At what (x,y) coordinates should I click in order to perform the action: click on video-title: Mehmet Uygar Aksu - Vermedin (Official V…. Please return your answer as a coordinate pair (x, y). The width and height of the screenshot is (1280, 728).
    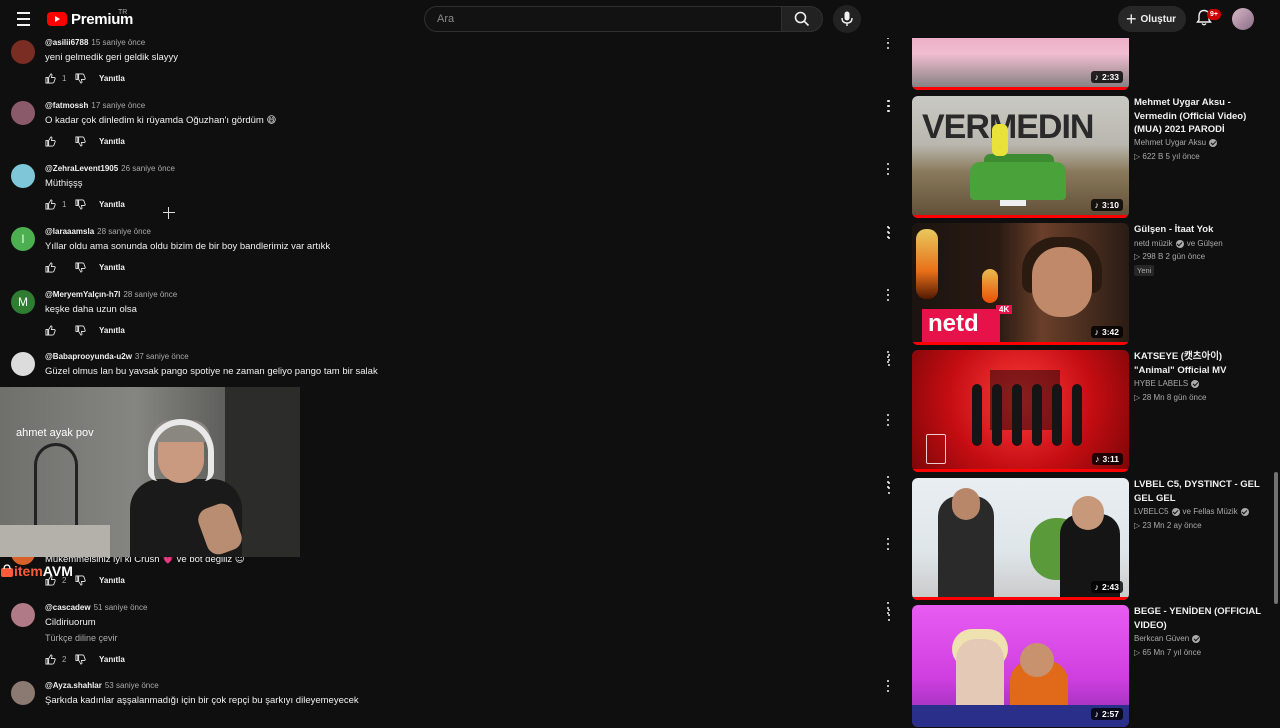
    Looking at the image, I should click on (1198, 116).